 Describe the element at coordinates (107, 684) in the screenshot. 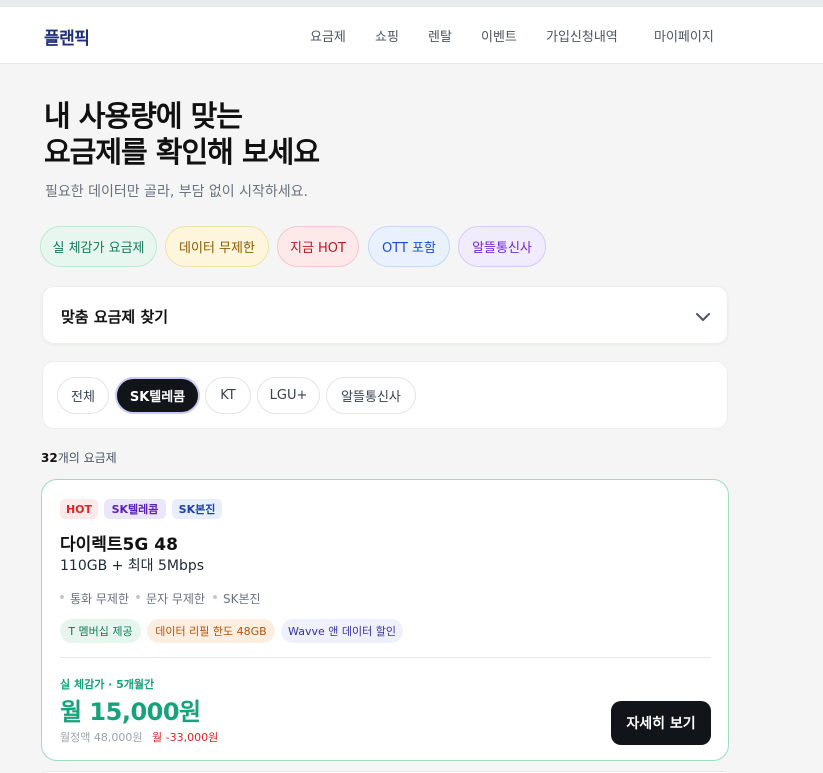

I see `price-caption: 실 체감가 · 5개월간` at that location.